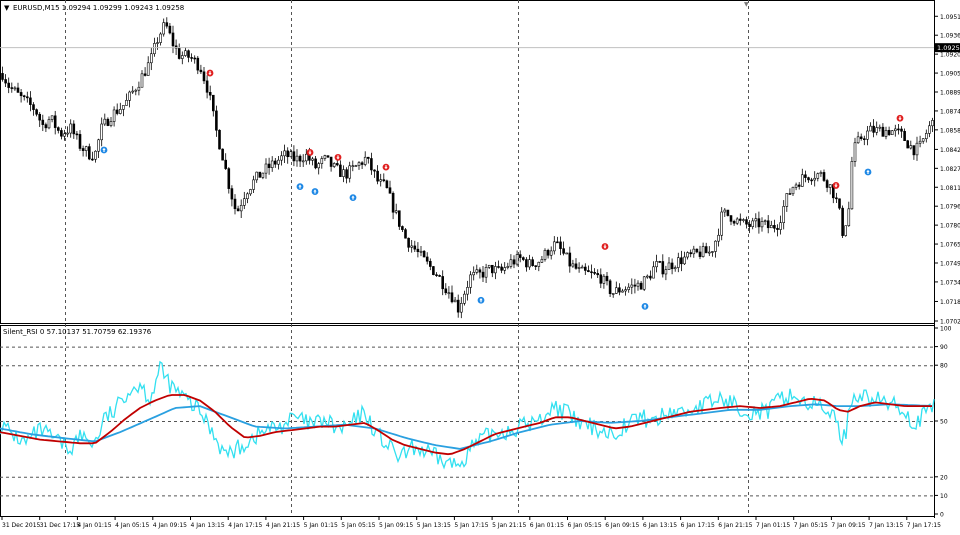 The image size is (960, 535). I want to click on price-tick-label: 1.07180, so click(950, 302).